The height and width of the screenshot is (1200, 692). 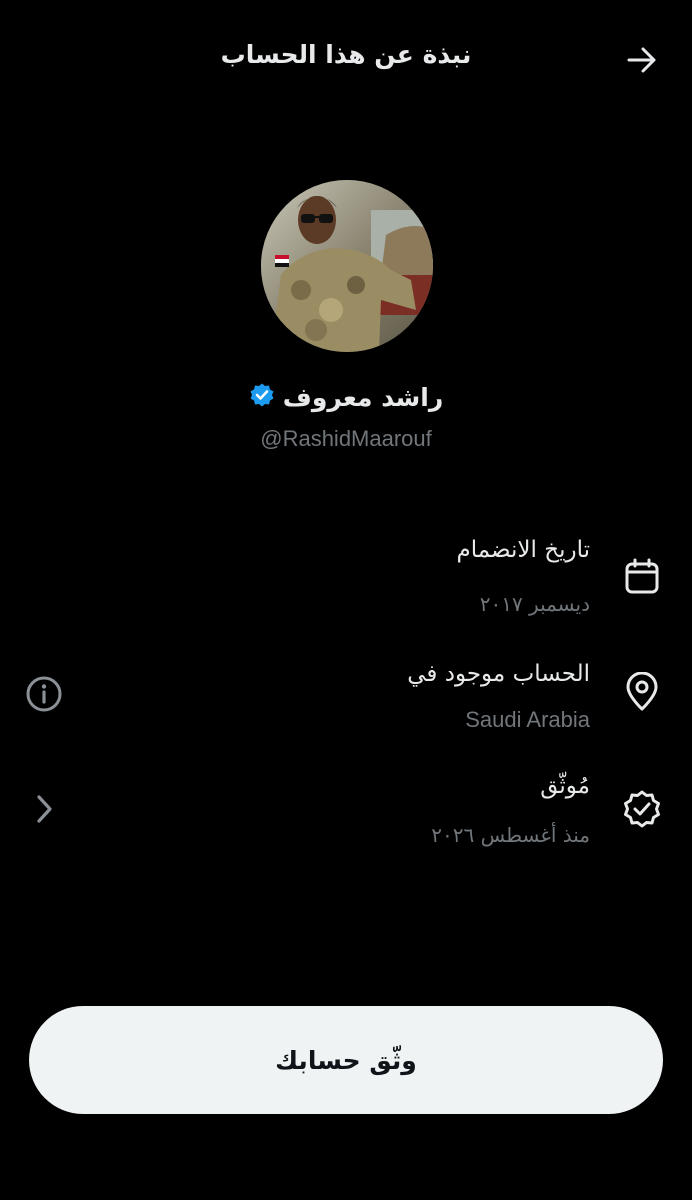 I want to click on profile-name-row: راشد معروف, so click(x=346, y=397).